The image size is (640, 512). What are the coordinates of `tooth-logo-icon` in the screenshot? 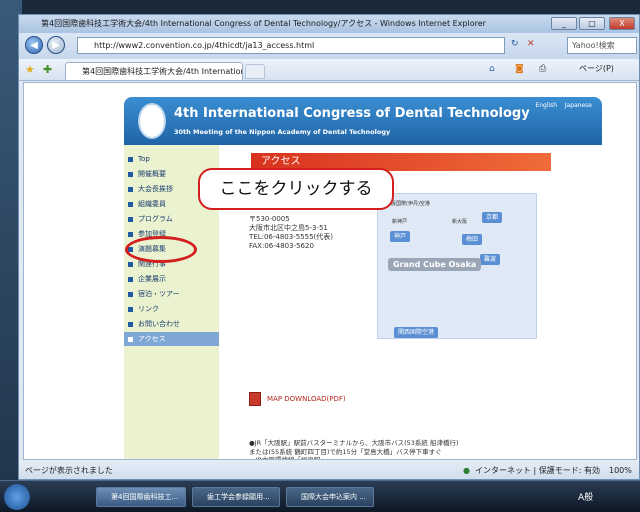 It's located at (152, 121).